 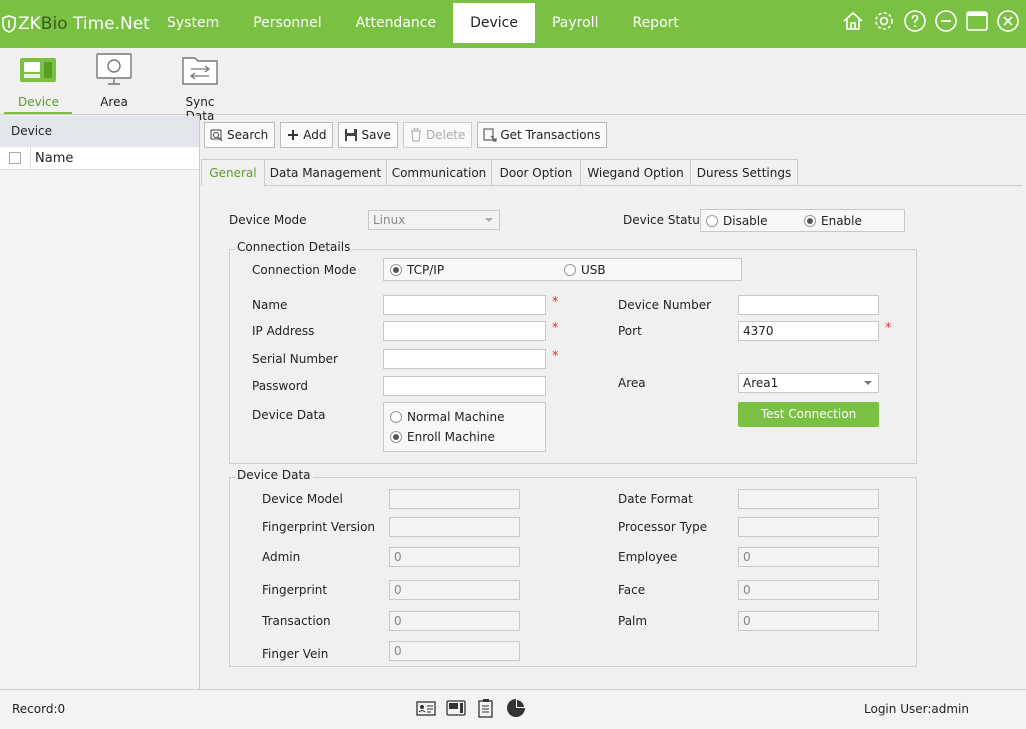 I want to click on finger-vein-label: Finger Vein, so click(x=295, y=654).